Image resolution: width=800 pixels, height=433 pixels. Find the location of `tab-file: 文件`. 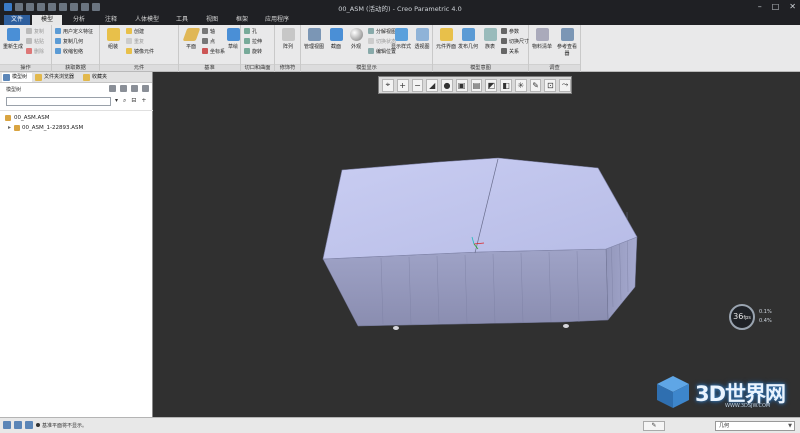

tab-file: 文件 is located at coordinates (17, 20).